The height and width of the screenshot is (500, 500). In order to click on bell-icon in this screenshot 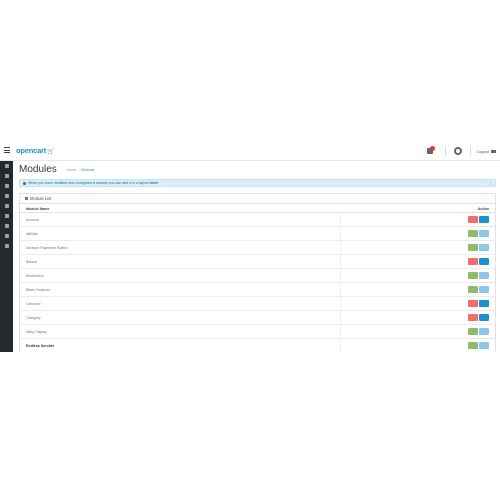, I will do `click(431, 151)`.